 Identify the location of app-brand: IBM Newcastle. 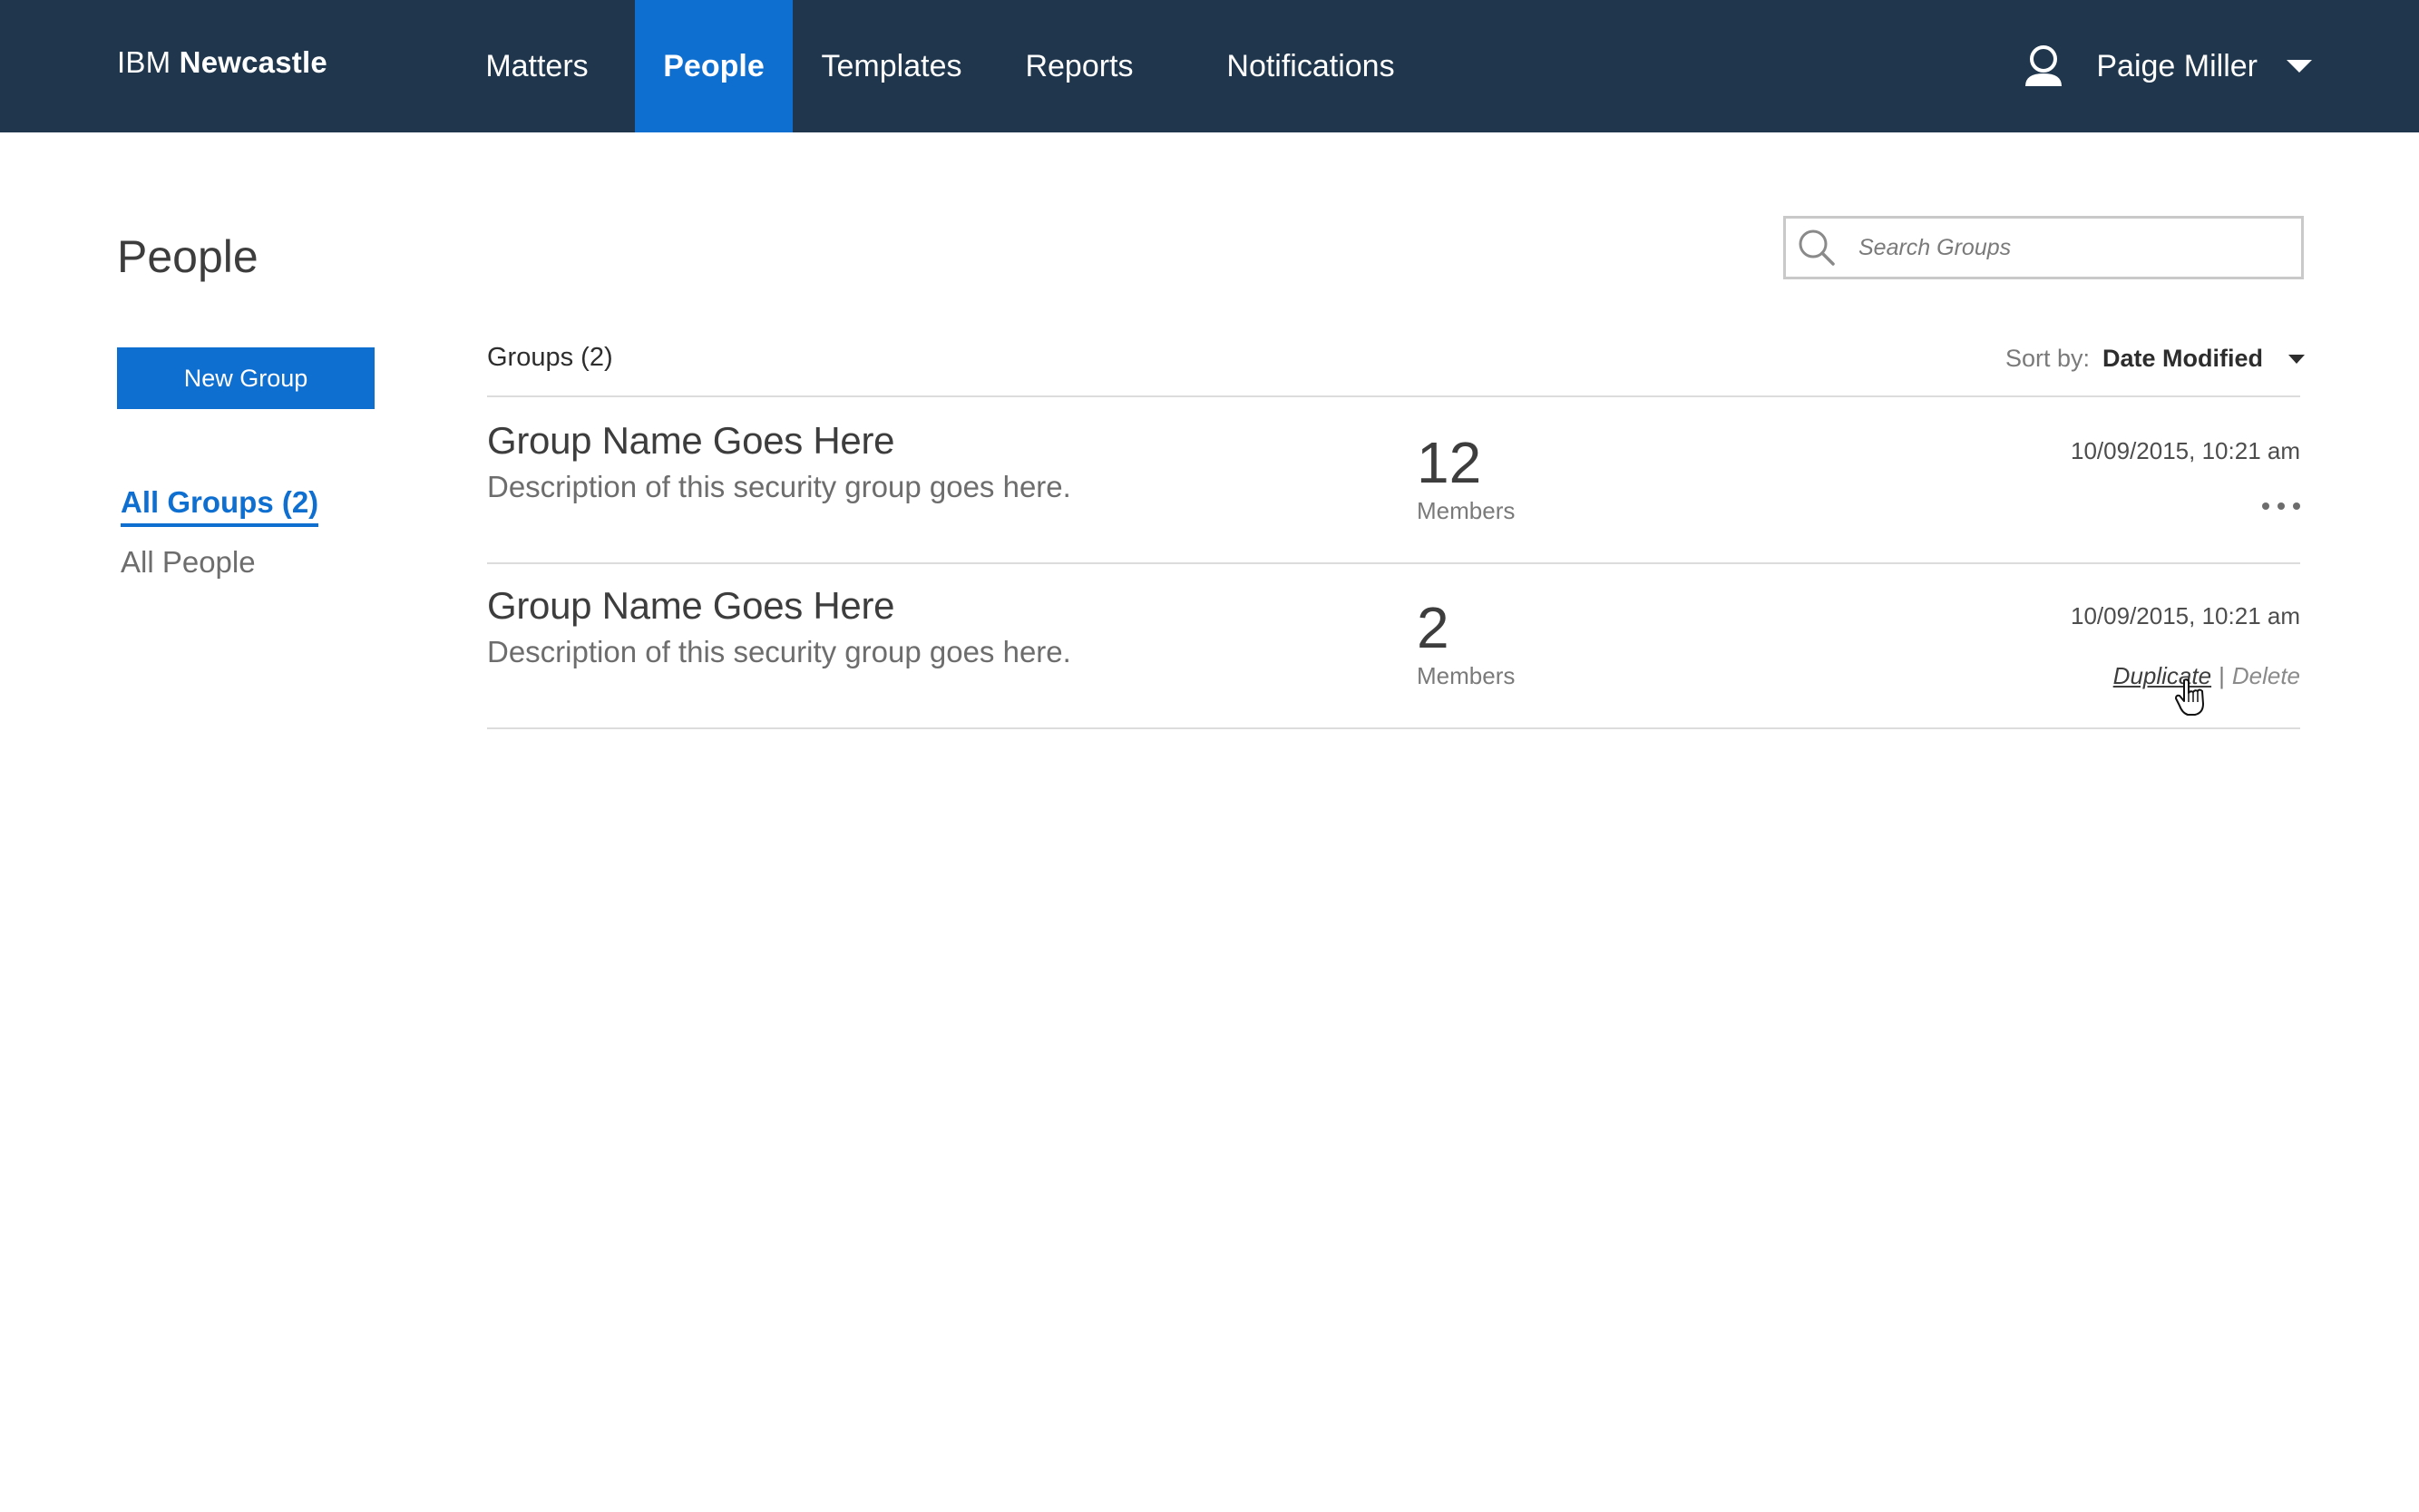
(222, 63).